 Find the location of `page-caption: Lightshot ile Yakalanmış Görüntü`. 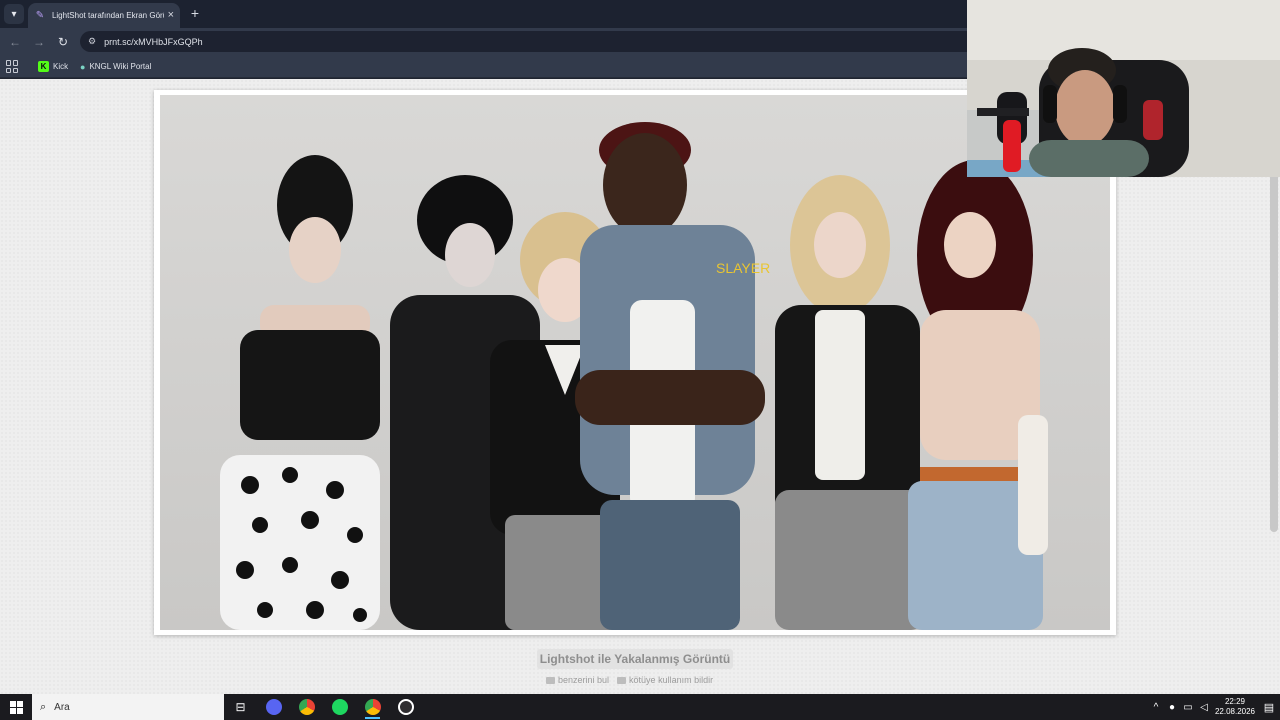

page-caption: Lightshot ile Yakalanmış Görüntü is located at coordinates (635, 659).